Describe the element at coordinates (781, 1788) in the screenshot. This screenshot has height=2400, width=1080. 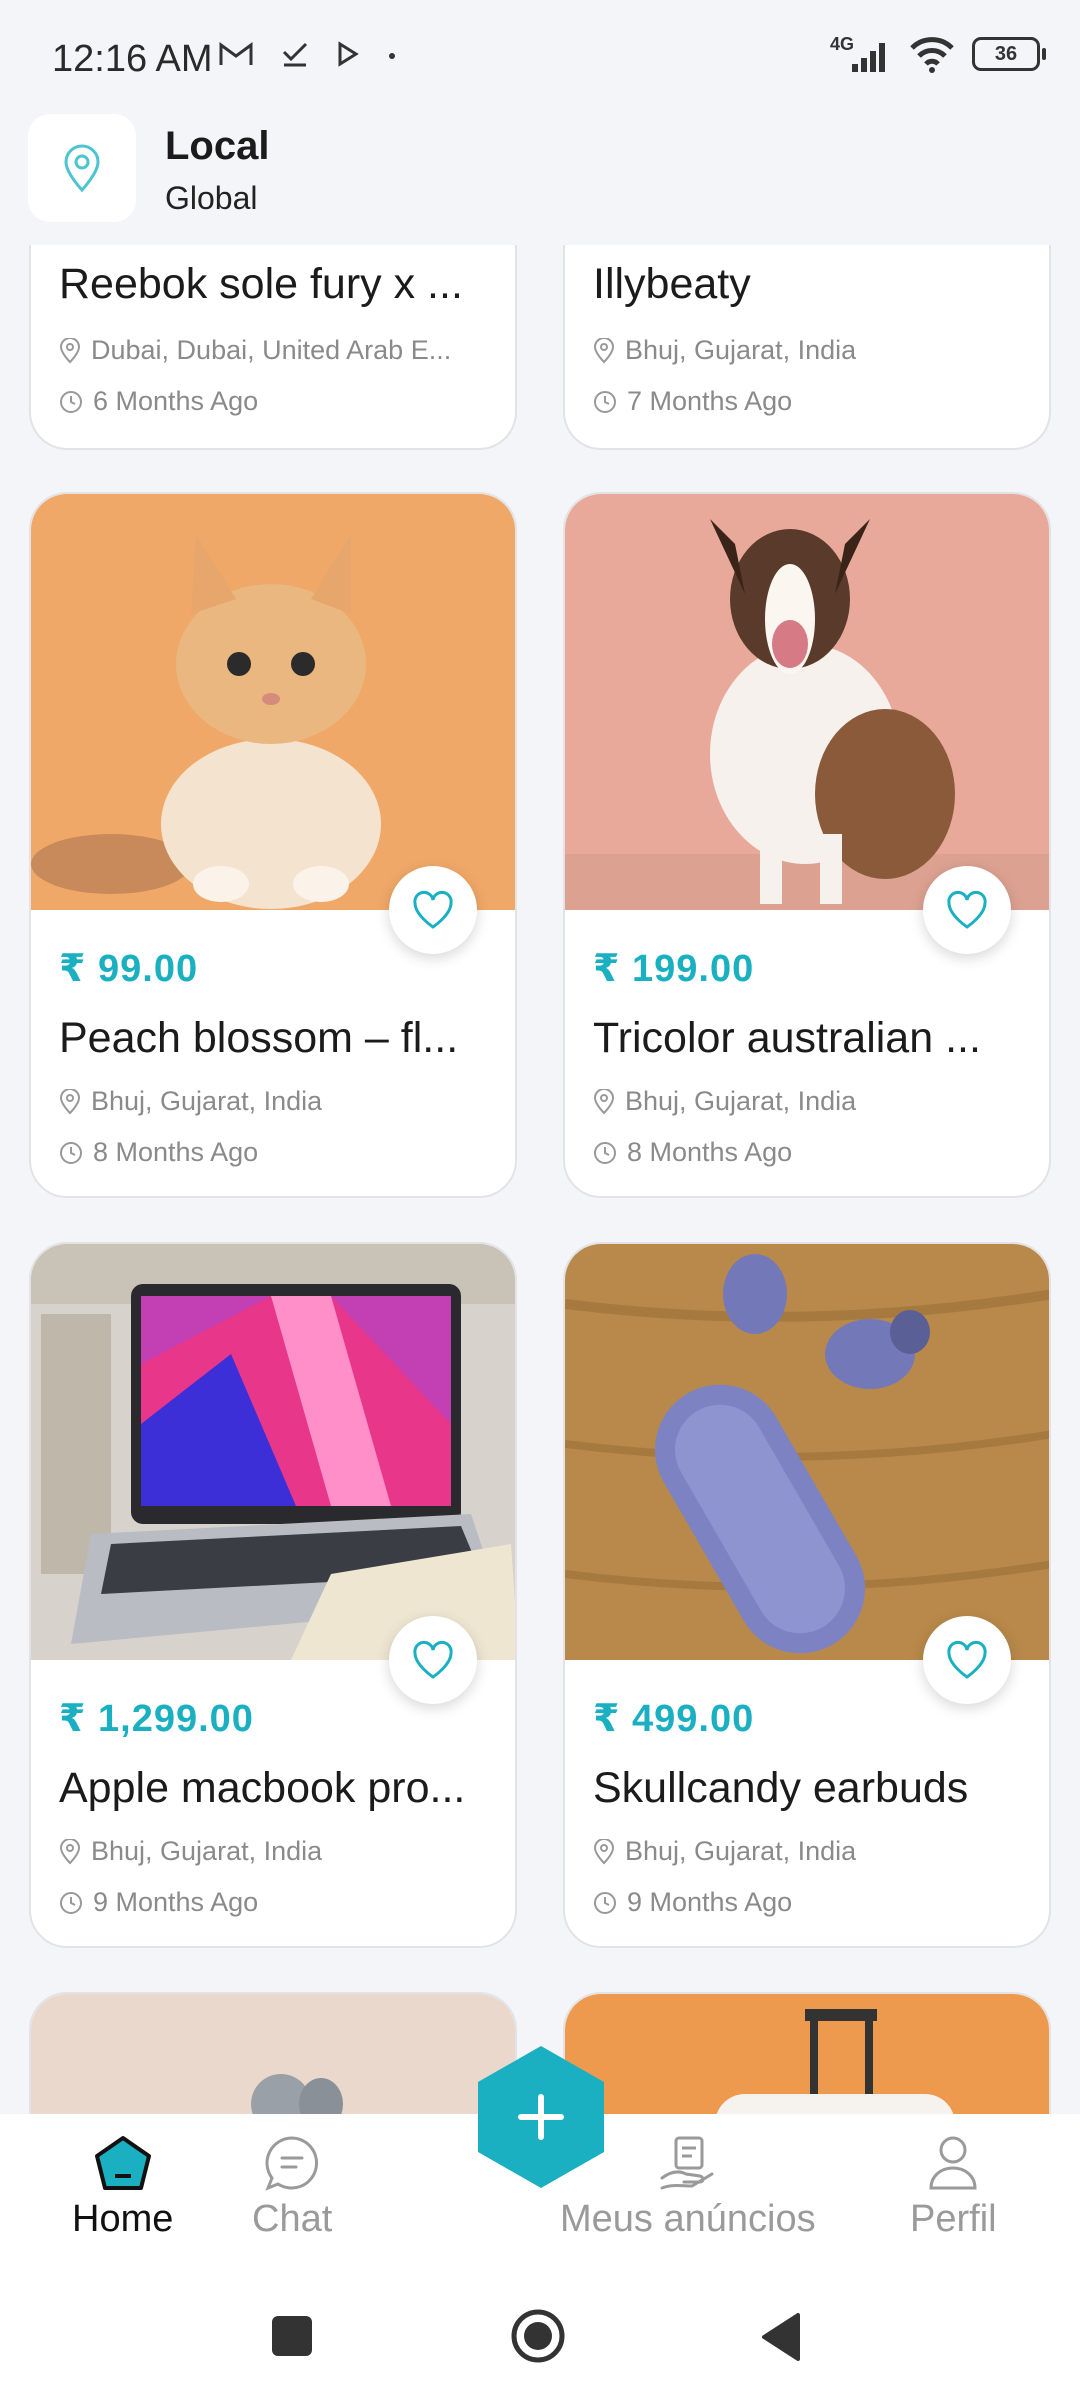
I see `product-title: Skullcandy earbuds` at that location.